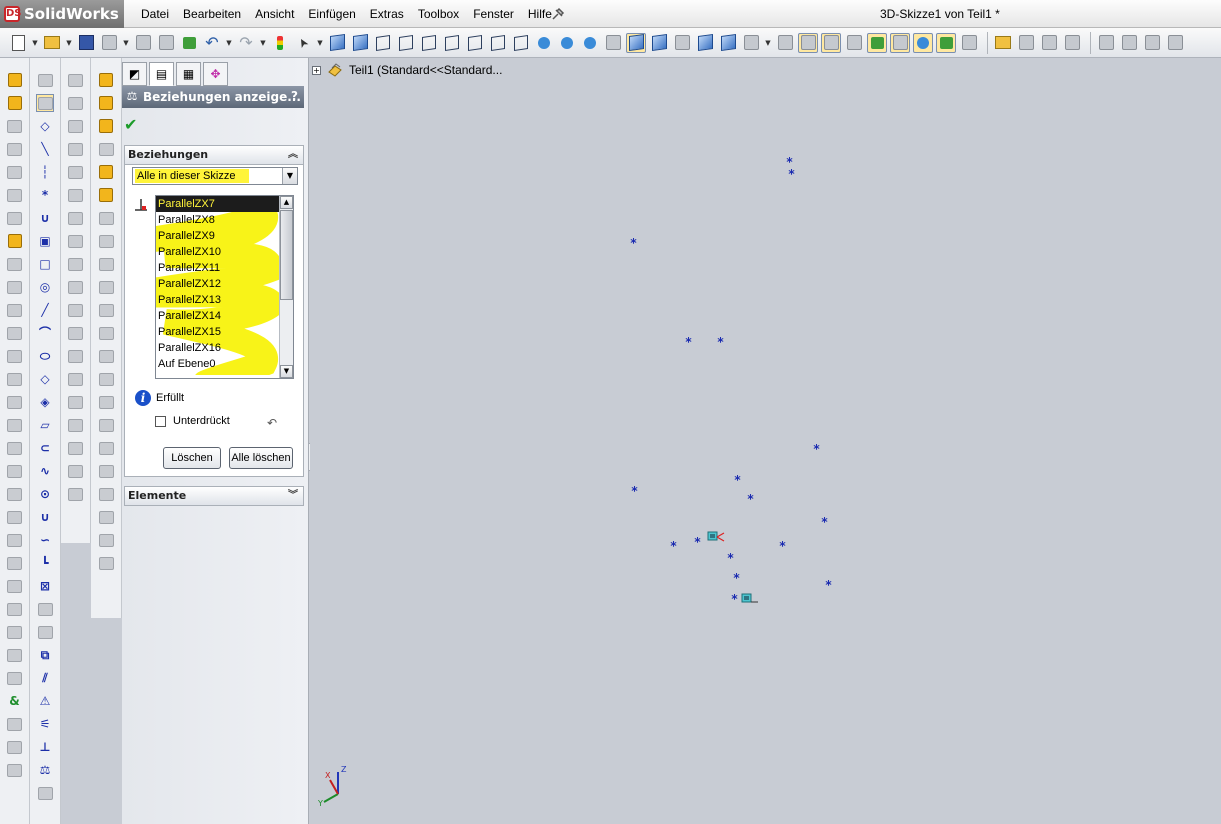 This screenshot has height=824, width=1221. Describe the element at coordinates (224, 236) in the screenshot. I see `relation-list-item: ParallelZX9` at that location.